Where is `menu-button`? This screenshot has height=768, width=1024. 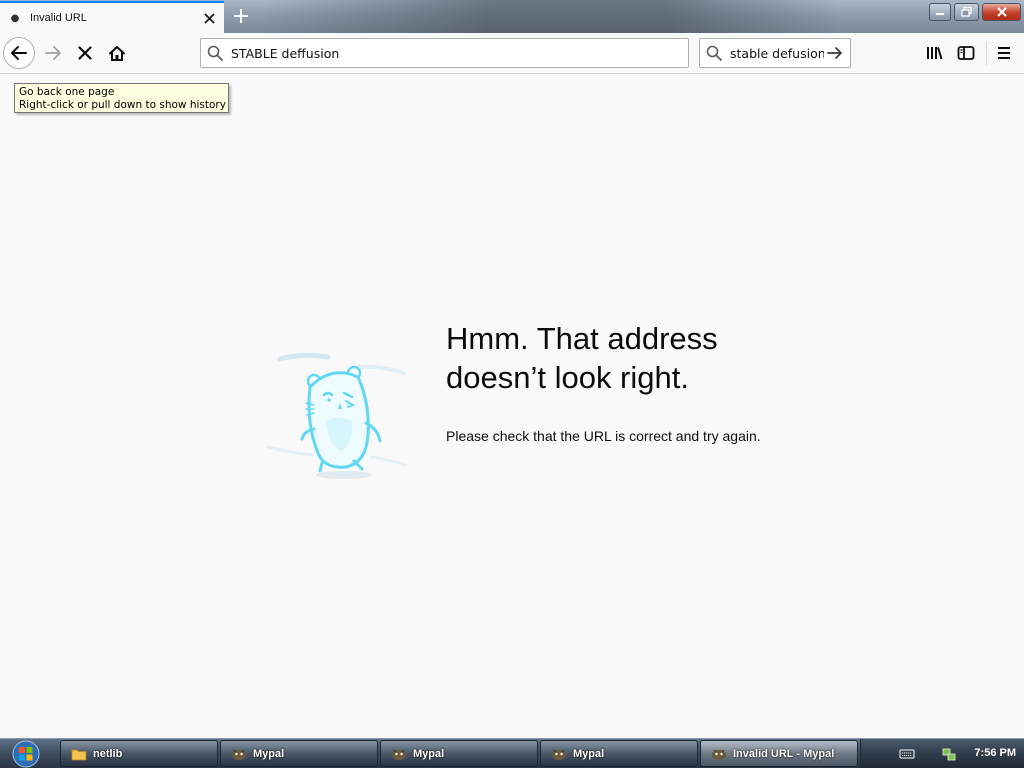 menu-button is located at coordinates (1004, 53).